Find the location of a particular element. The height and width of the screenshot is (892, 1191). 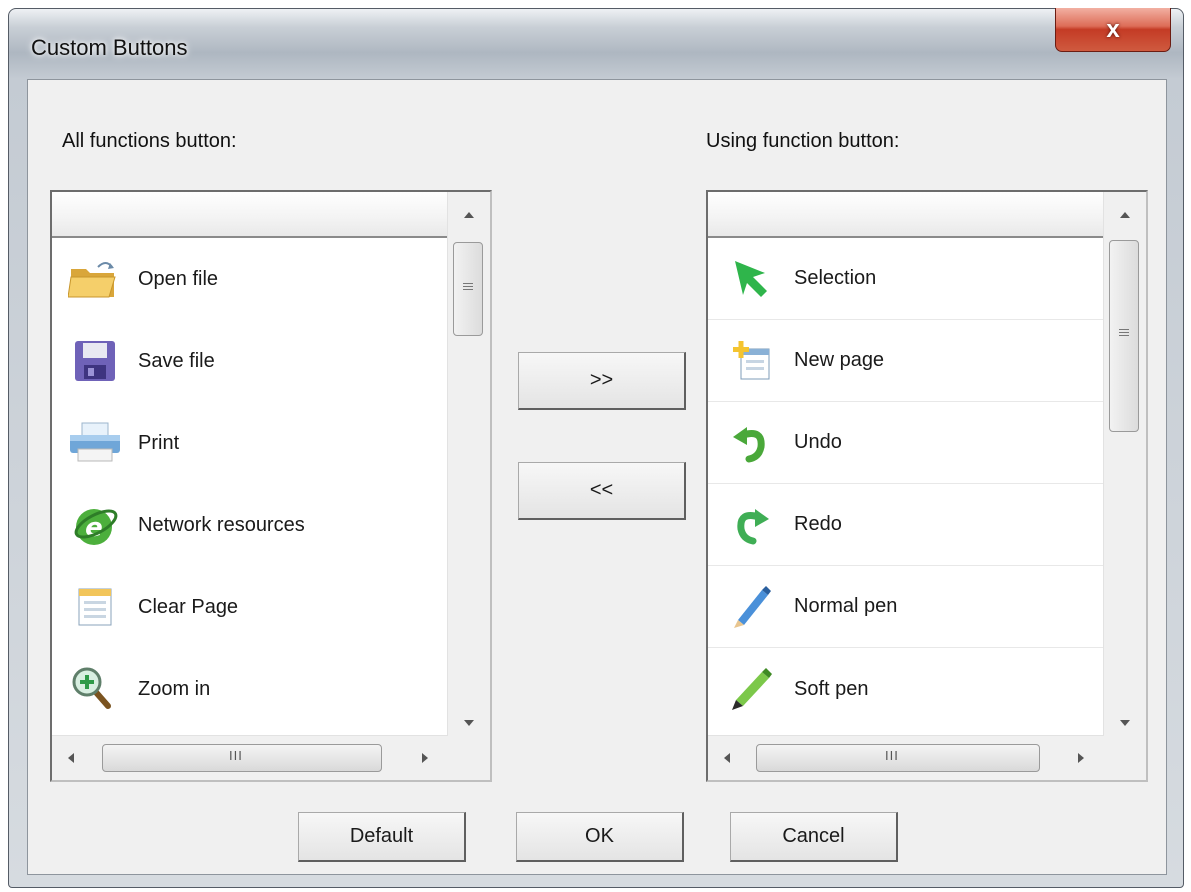

cancel-button-label: Cancel is located at coordinates (813, 836).